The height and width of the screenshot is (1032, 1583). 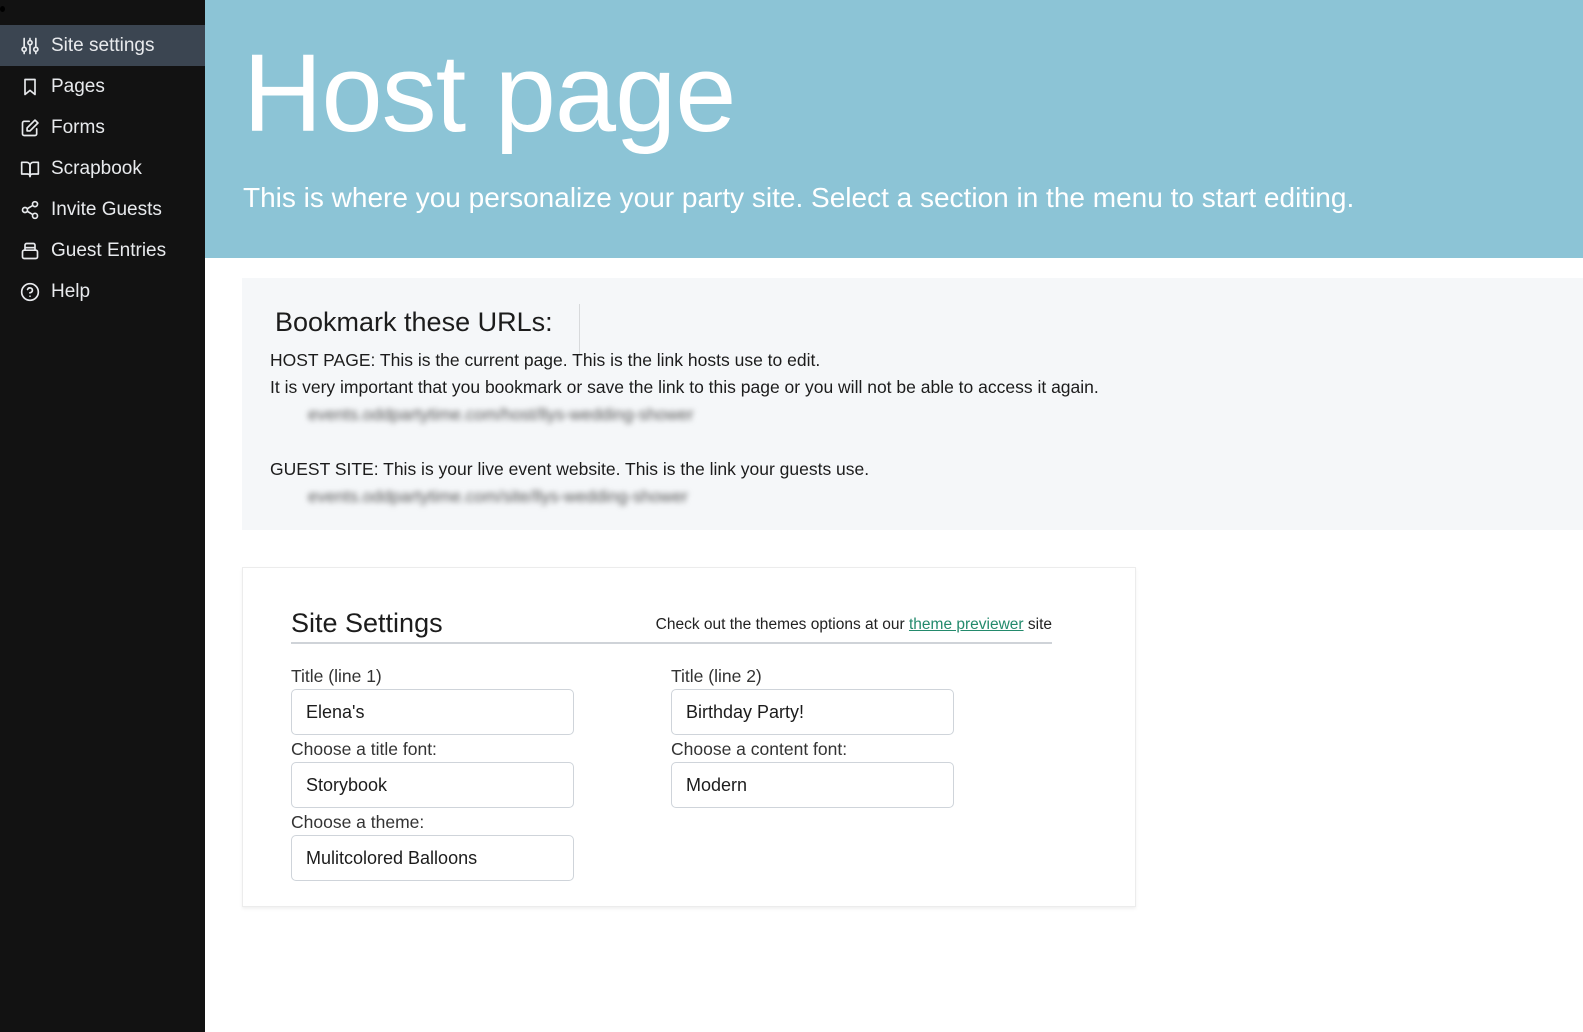 I want to click on sidebar-item-invite-guests: Invite Guests, so click(x=102, y=209).